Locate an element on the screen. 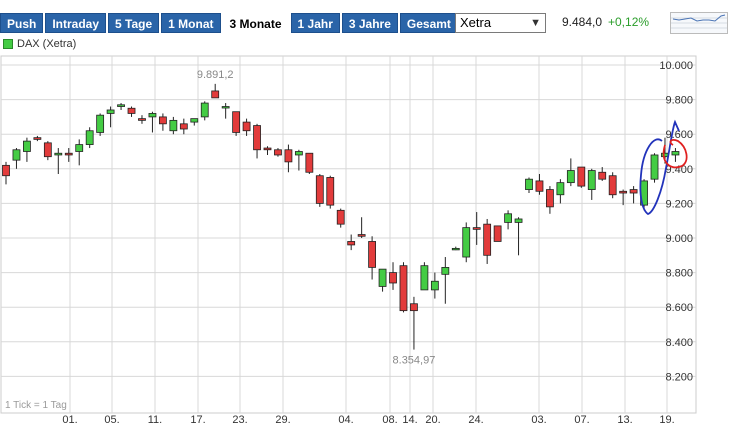  x-tick-label: 04. is located at coordinates (345, 419).